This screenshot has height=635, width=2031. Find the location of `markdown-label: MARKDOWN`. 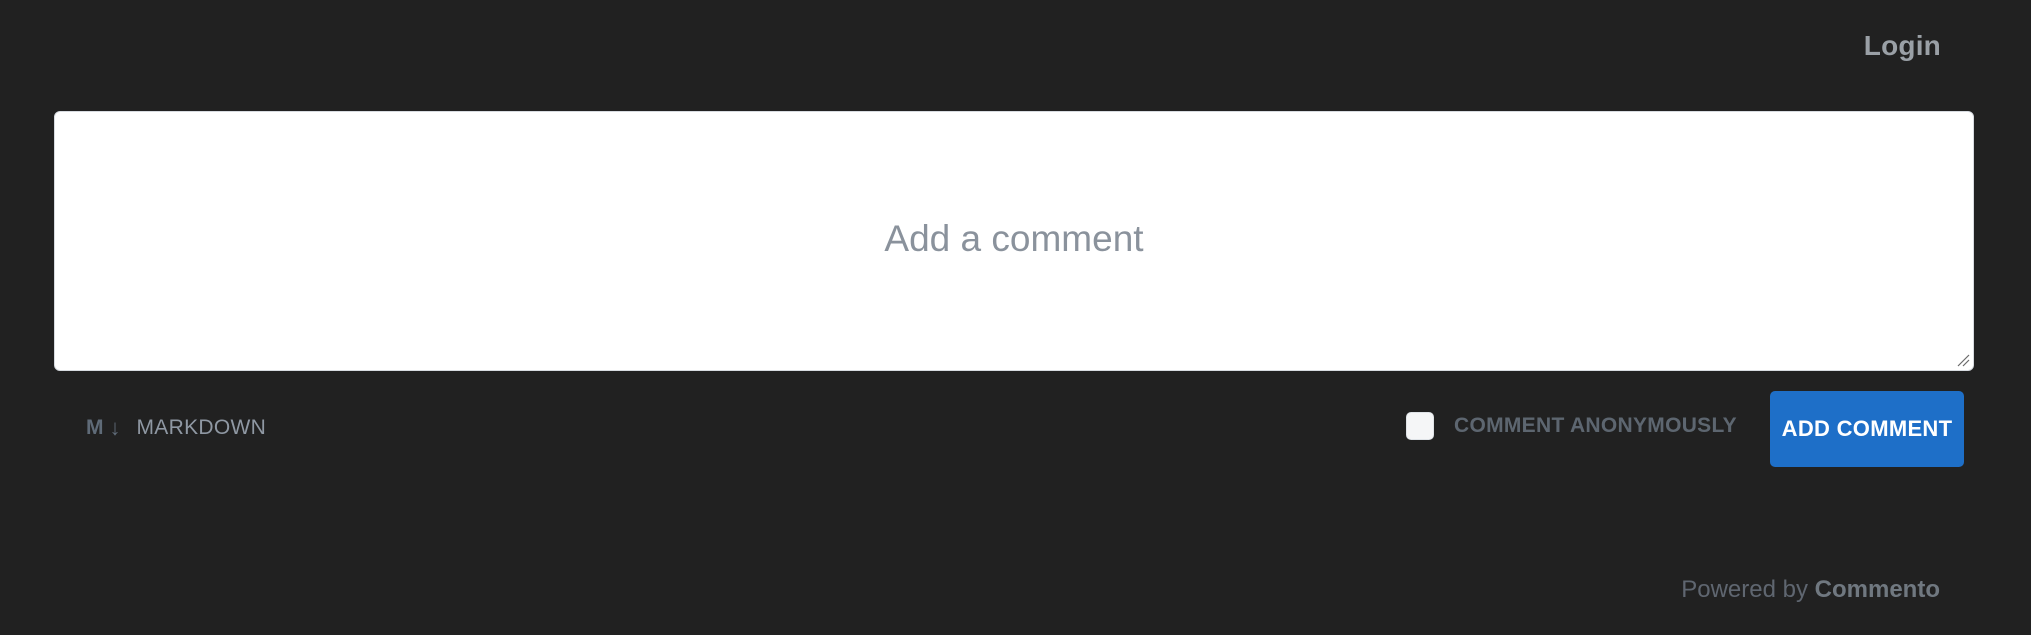

markdown-label: MARKDOWN is located at coordinates (201, 427).